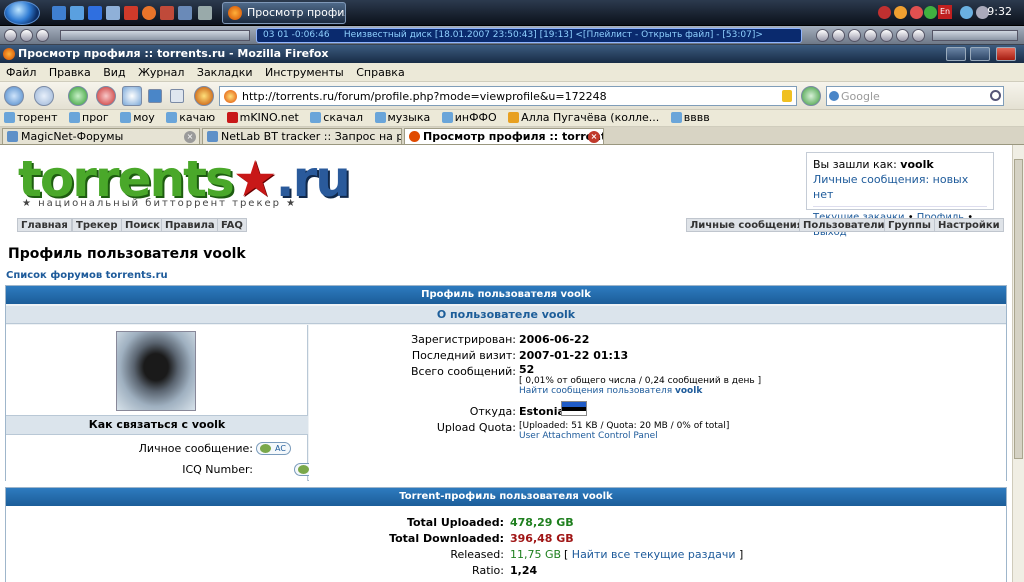 The height and width of the screenshot is (582, 1024). I want to click on pm-link: Личные сообщения: новых нет, so click(890, 187).